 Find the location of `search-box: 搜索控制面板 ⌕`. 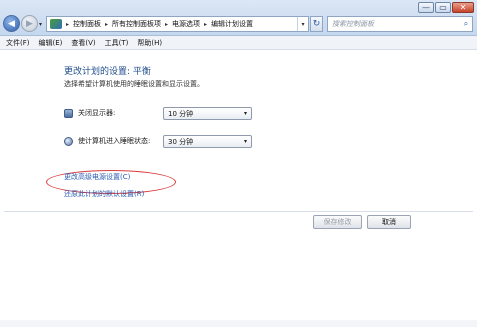

search-box: 搜索控制面板 ⌕ is located at coordinates (400, 24).